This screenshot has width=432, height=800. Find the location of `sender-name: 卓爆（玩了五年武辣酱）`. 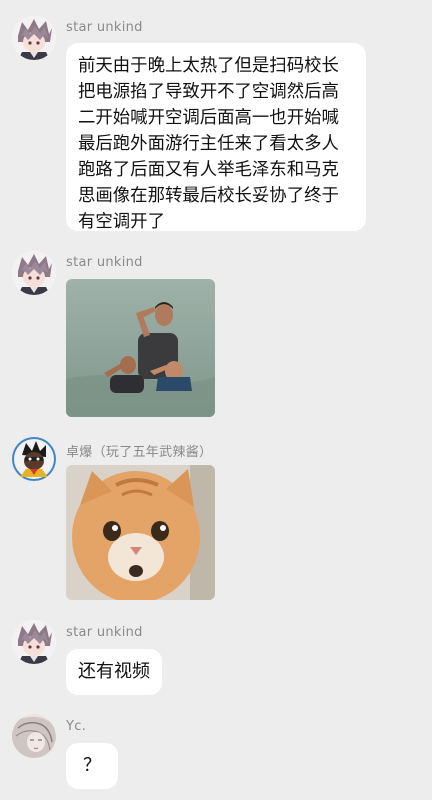

sender-name: 卓爆（玩了五年武辣酱） is located at coordinates (139, 452).